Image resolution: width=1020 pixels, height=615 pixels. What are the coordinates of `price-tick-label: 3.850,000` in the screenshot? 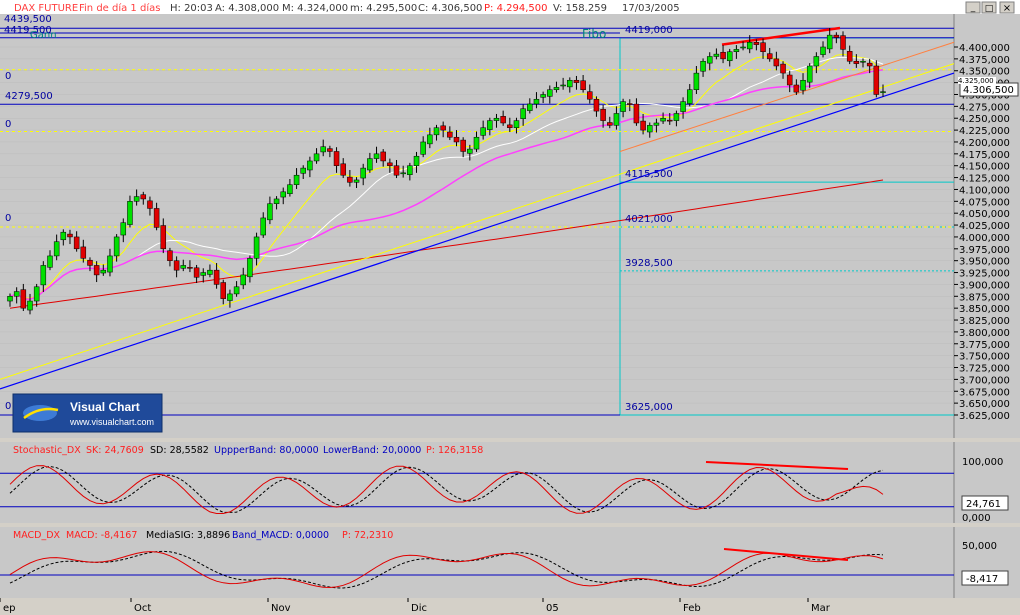 It's located at (984, 309).